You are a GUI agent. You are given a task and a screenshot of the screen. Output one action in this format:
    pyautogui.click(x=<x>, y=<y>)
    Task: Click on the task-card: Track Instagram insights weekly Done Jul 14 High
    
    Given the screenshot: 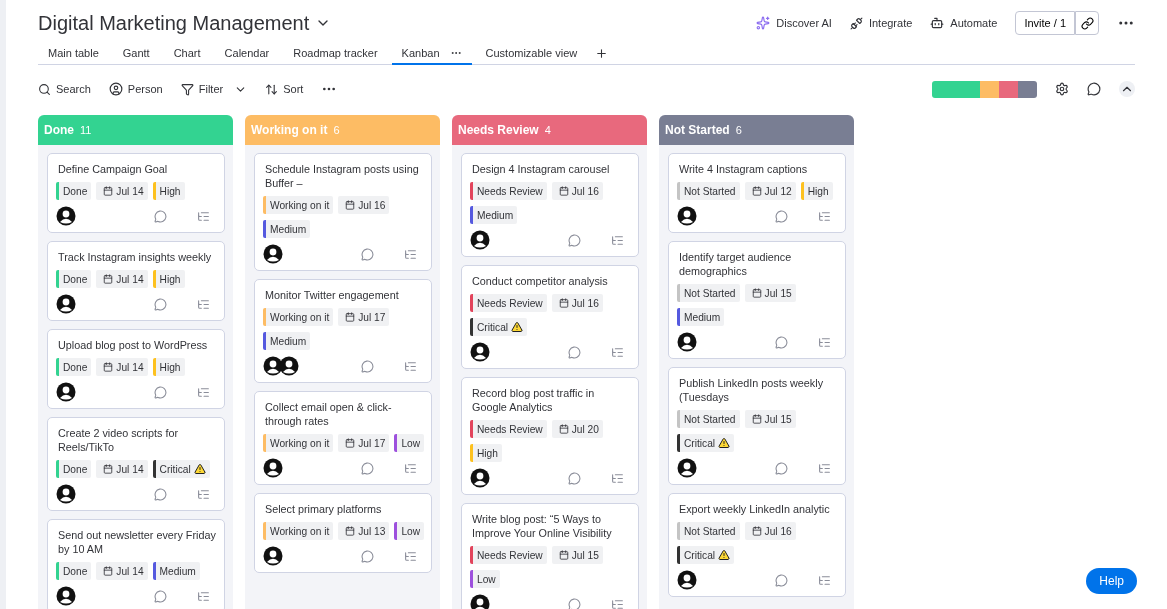 What is the action you would take?
    pyautogui.click(x=136, y=281)
    